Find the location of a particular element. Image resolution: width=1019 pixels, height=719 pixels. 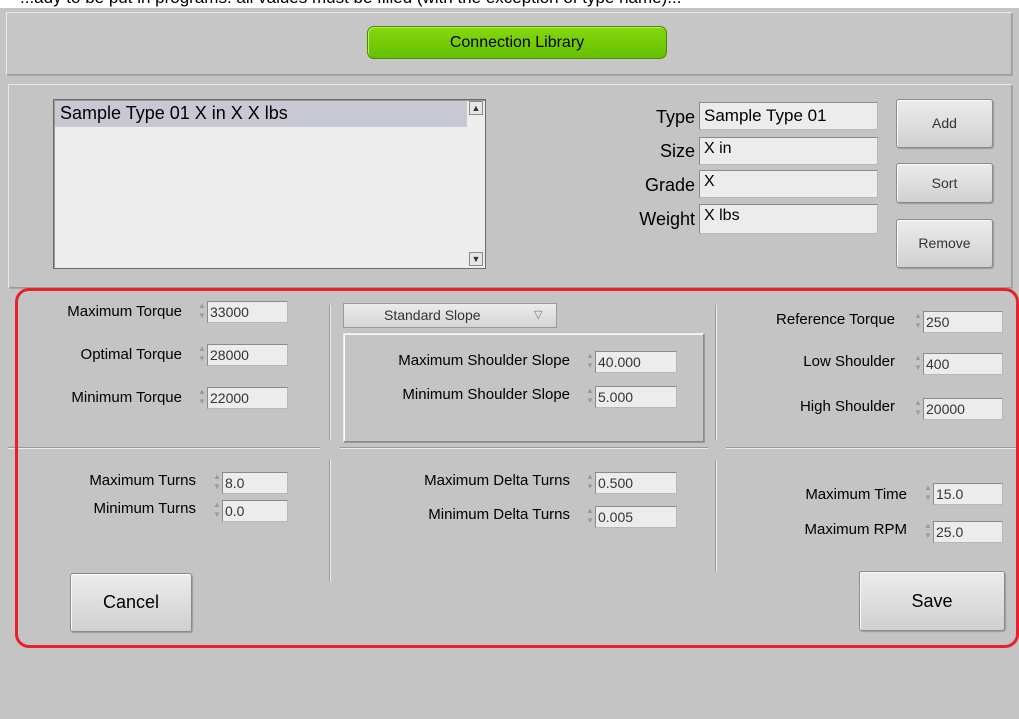

connection-library-button: Connection Library is located at coordinates (517, 42).